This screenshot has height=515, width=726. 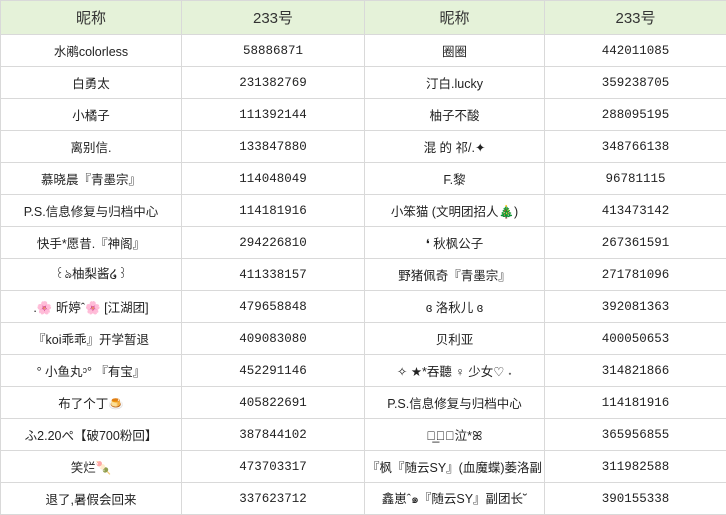 I want to click on nickname-cell: 『koi乖乖』开学暂退, so click(x=91, y=338).